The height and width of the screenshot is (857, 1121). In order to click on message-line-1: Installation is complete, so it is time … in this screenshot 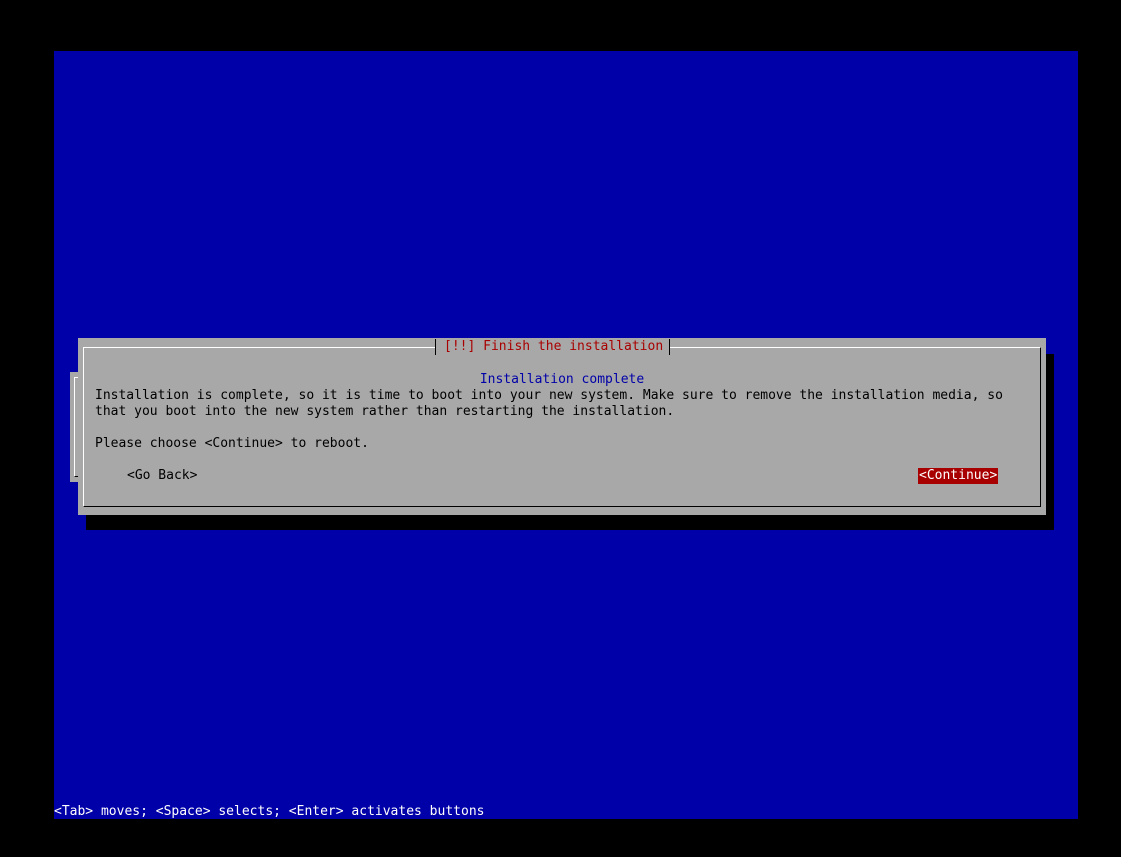, I will do `click(549, 395)`.